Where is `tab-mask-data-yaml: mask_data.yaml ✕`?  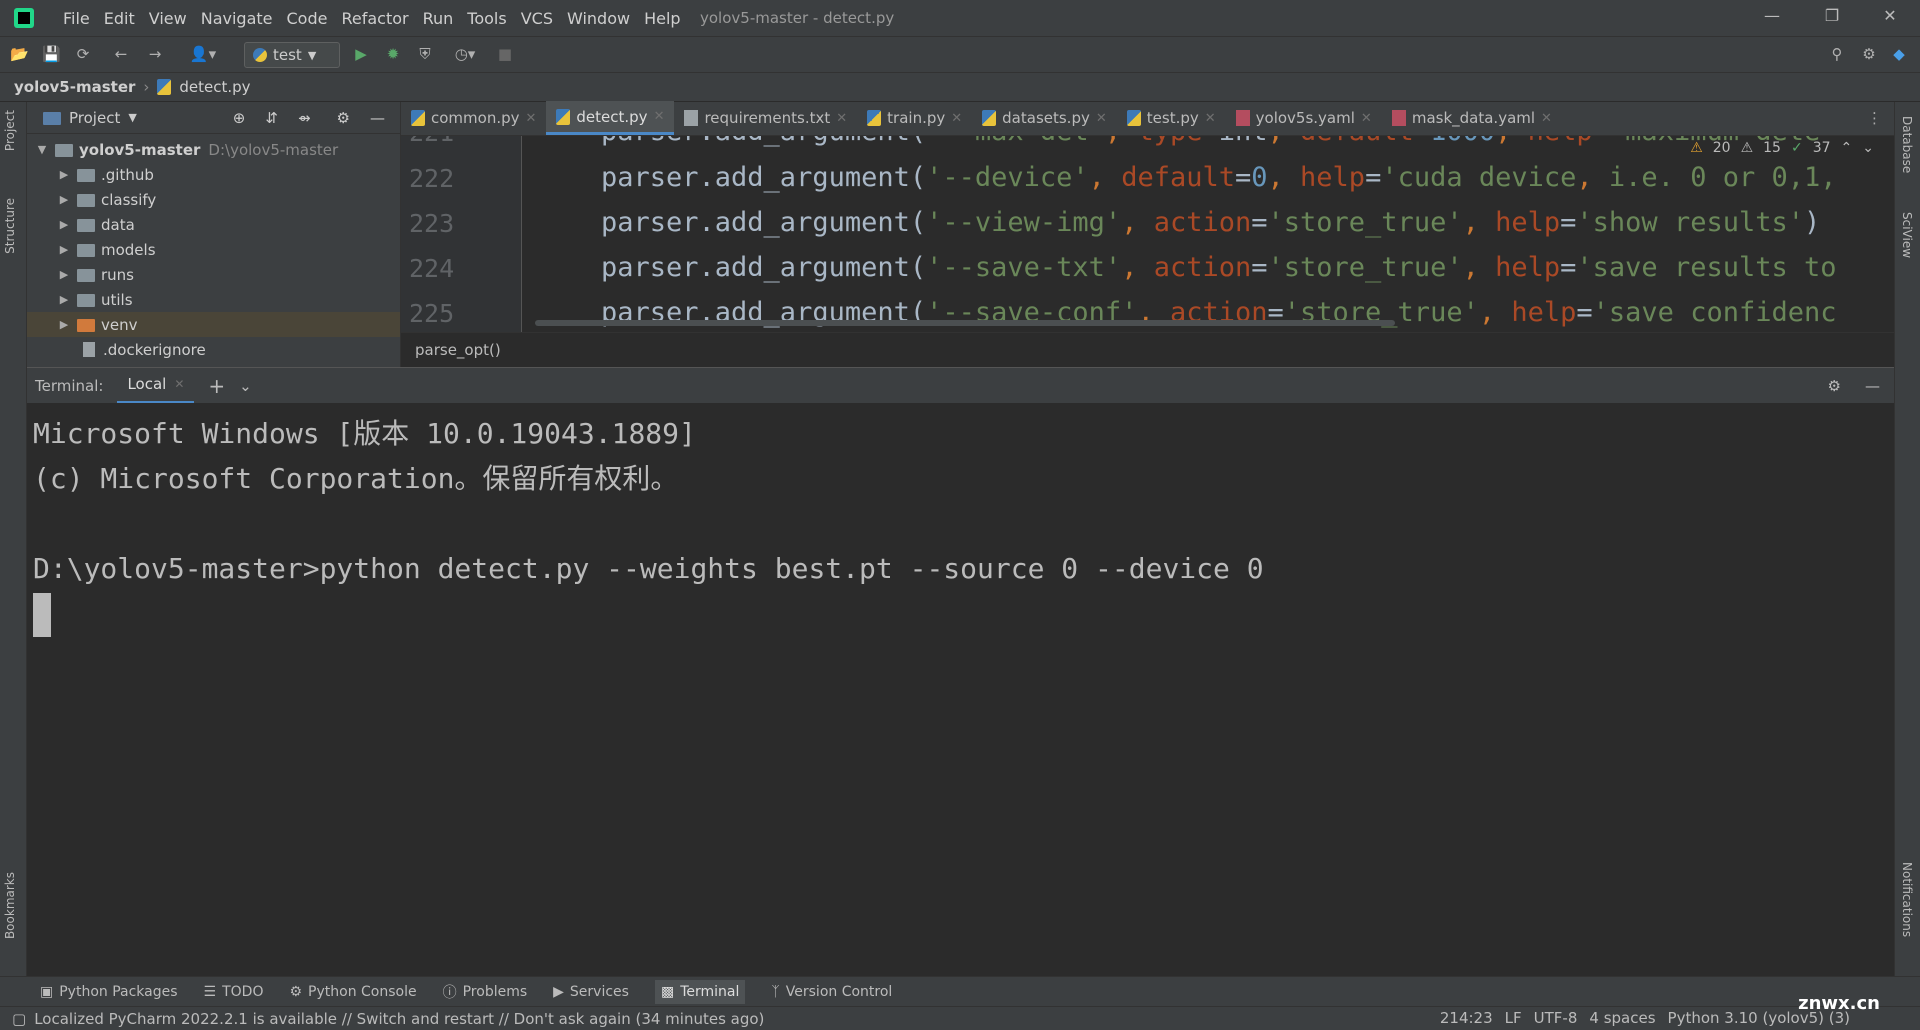 tab-mask-data-yaml: mask_data.yaml ✕ is located at coordinates (1472, 118).